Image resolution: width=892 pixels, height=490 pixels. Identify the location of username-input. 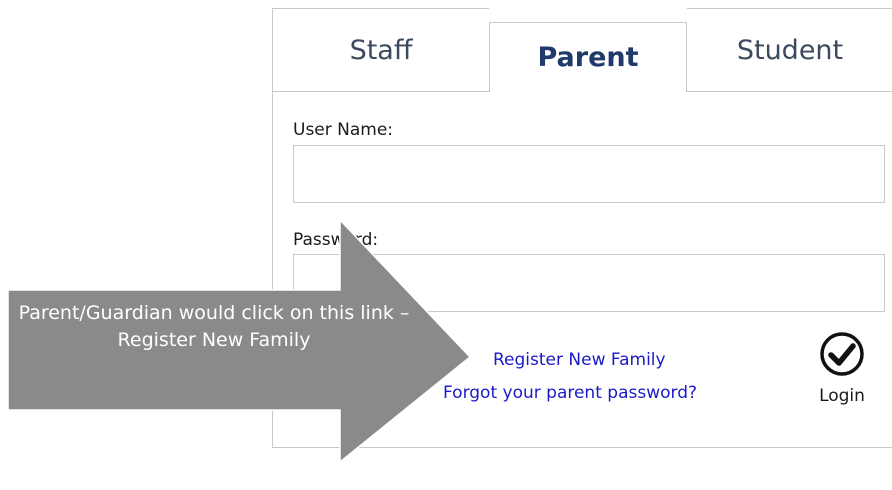
(589, 174).